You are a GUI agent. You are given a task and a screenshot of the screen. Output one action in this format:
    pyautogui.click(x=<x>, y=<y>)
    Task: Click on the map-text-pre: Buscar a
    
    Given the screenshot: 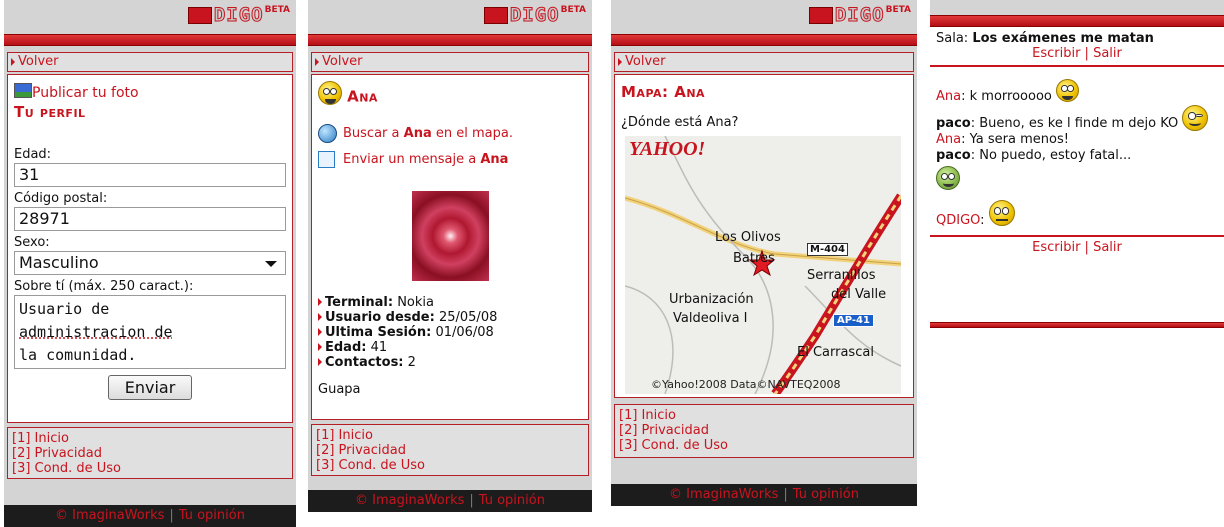 What is the action you would take?
    pyautogui.click(x=371, y=133)
    